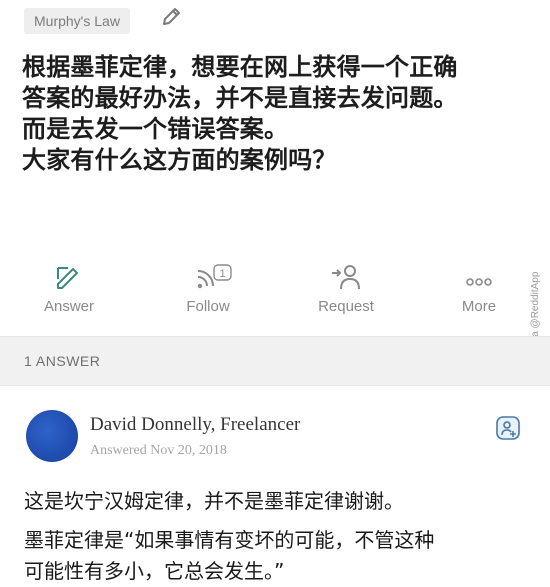  I want to click on follow-count: 1, so click(222, 274).